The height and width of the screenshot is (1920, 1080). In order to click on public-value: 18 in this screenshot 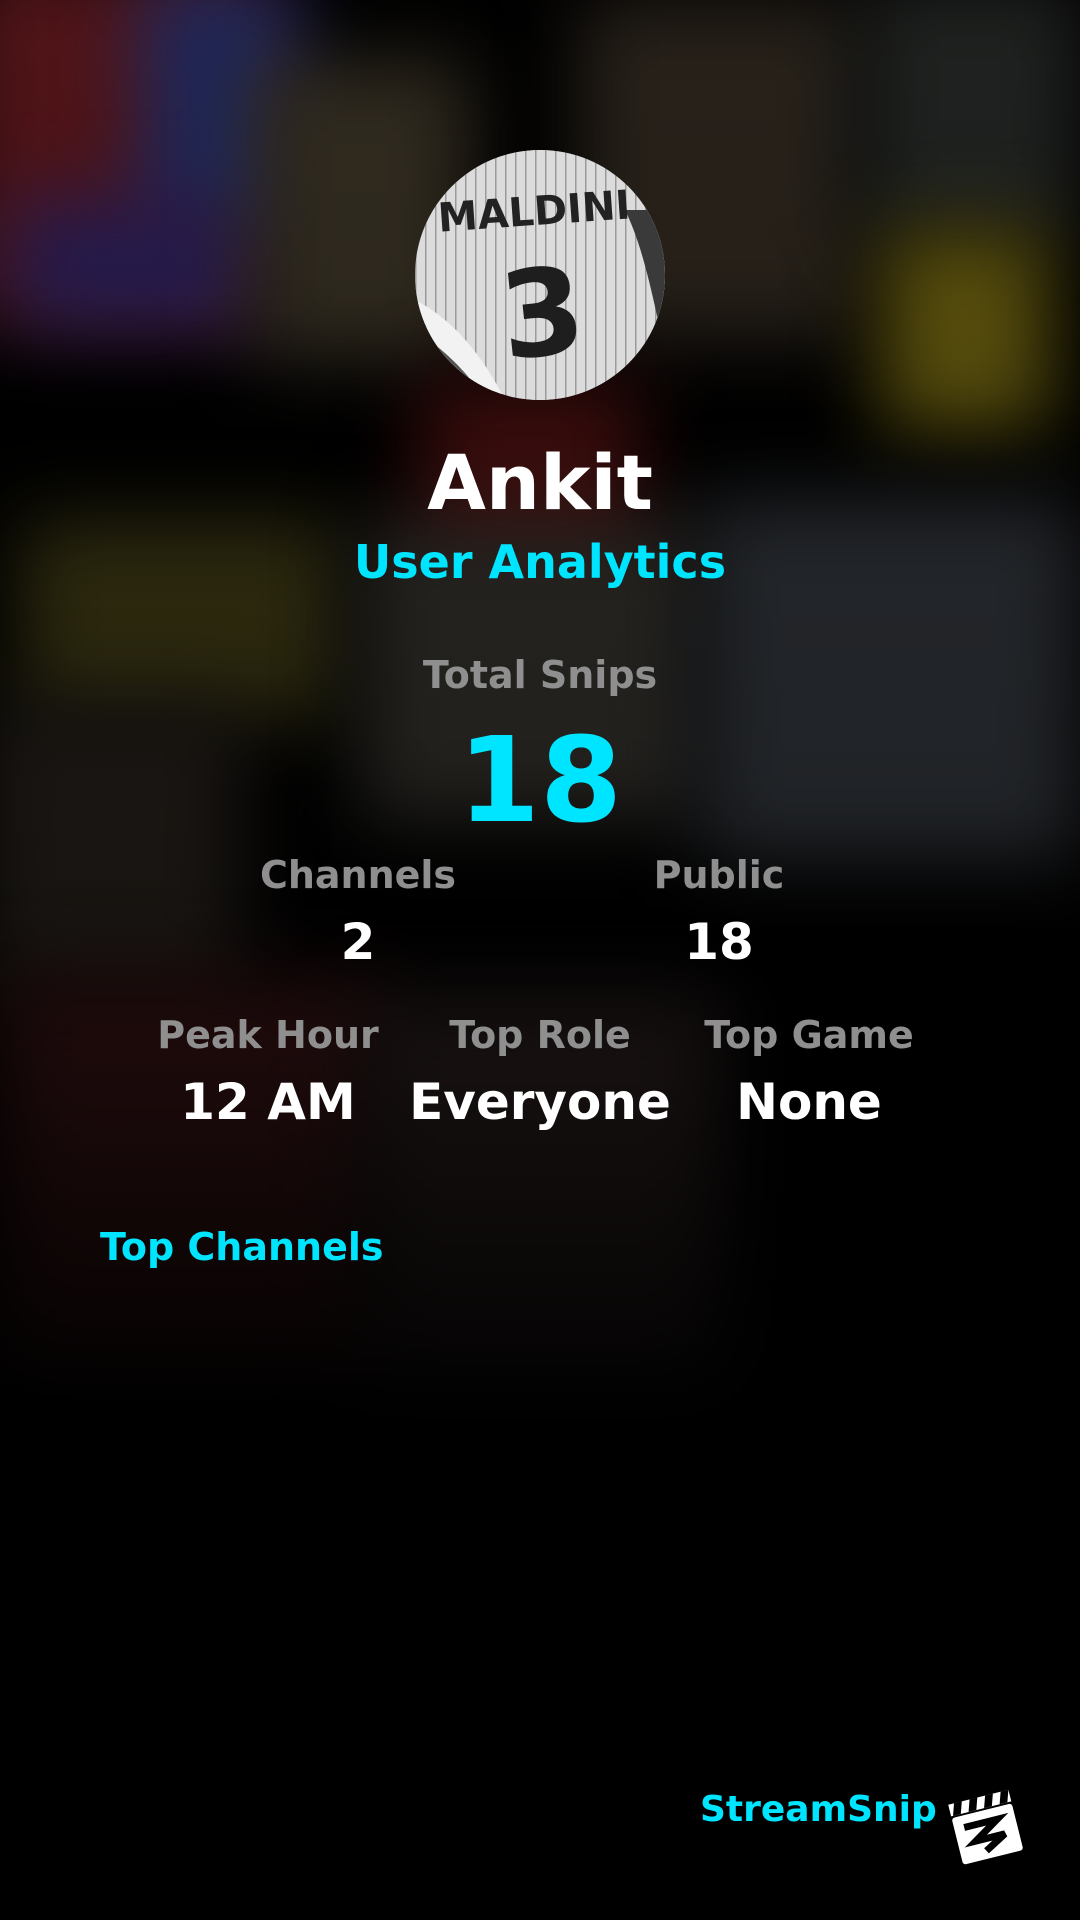, I will do `click(719, 942)`.